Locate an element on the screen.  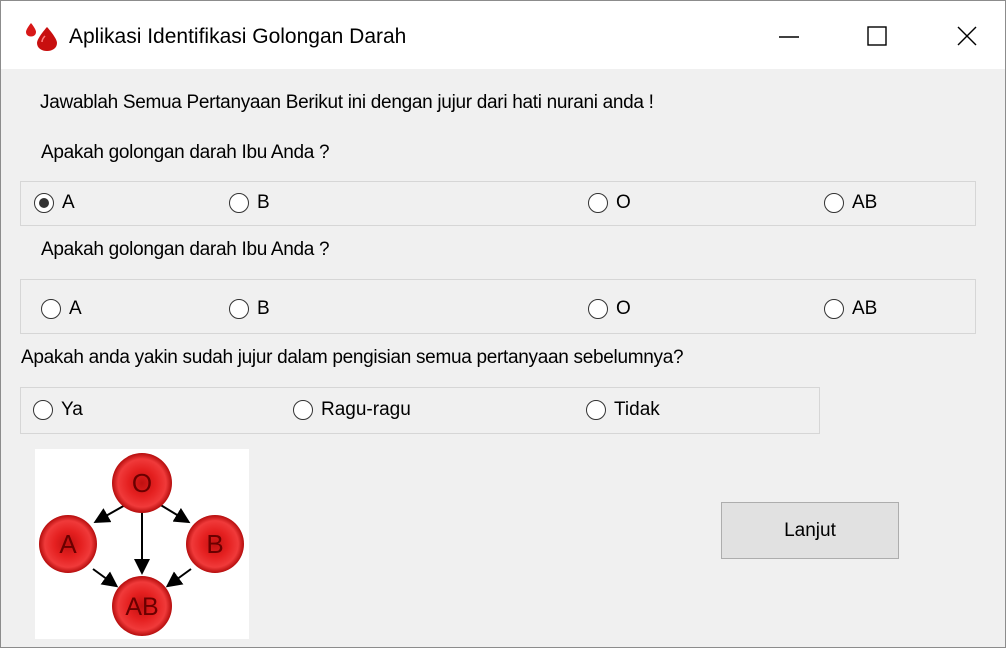
maximize-button is located at coordinates (877, 36).